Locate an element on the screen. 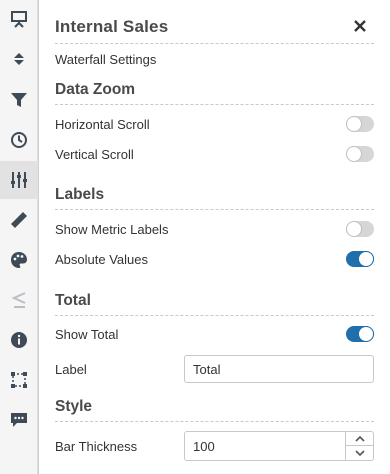  info-icon-button is located at coordinates (19, 340).